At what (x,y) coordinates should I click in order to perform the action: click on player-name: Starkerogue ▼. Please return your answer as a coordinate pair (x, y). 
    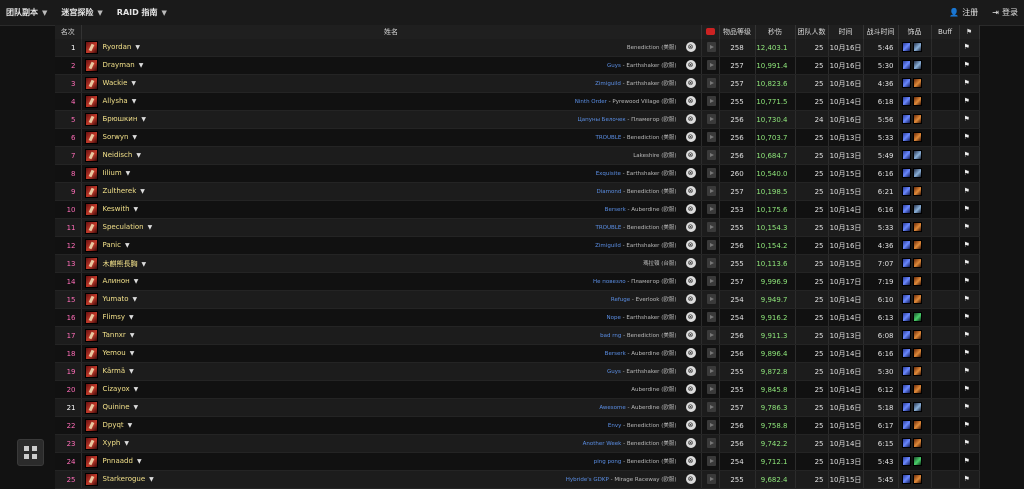
    Looking at the image, I should click on (128, 479).